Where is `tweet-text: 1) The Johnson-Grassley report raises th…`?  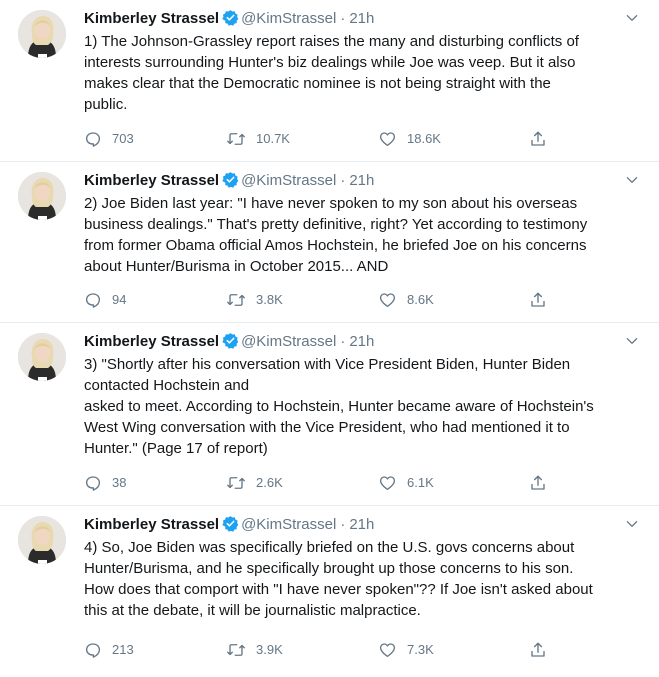
tweet-text: 1) The Johnson-Grassley report raises th… is located at coordinates (331, 73).